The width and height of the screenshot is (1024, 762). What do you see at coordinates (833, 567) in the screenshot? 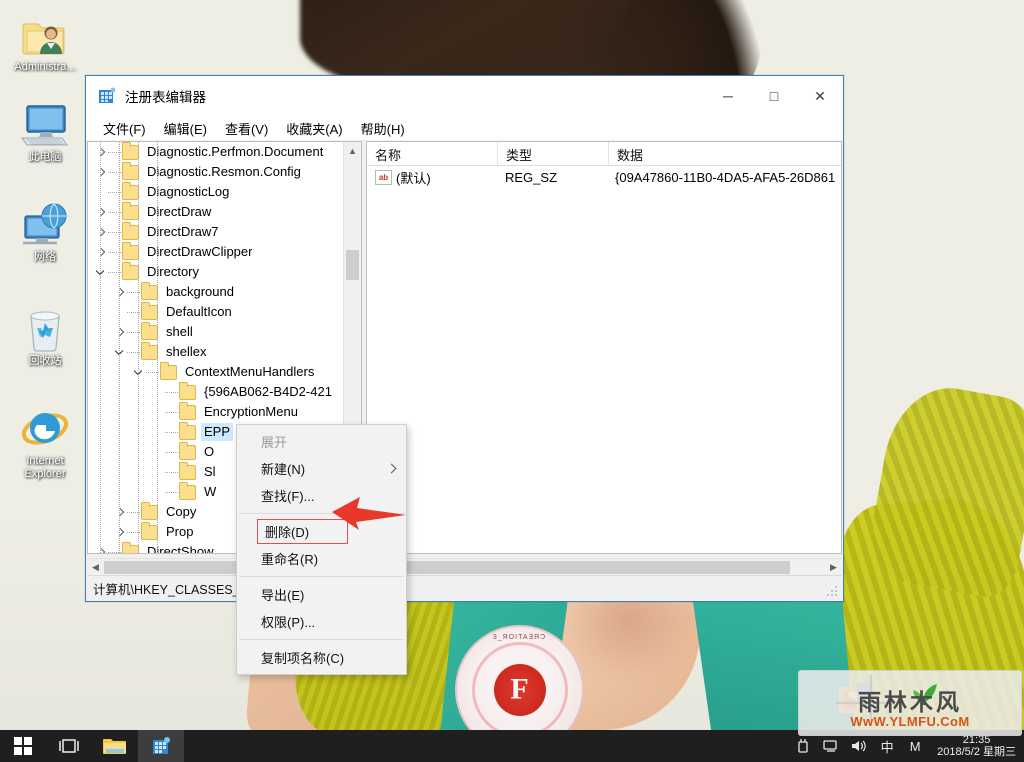
I see `scroll-right-arrow: ▶` at bounding box center [833, 567].